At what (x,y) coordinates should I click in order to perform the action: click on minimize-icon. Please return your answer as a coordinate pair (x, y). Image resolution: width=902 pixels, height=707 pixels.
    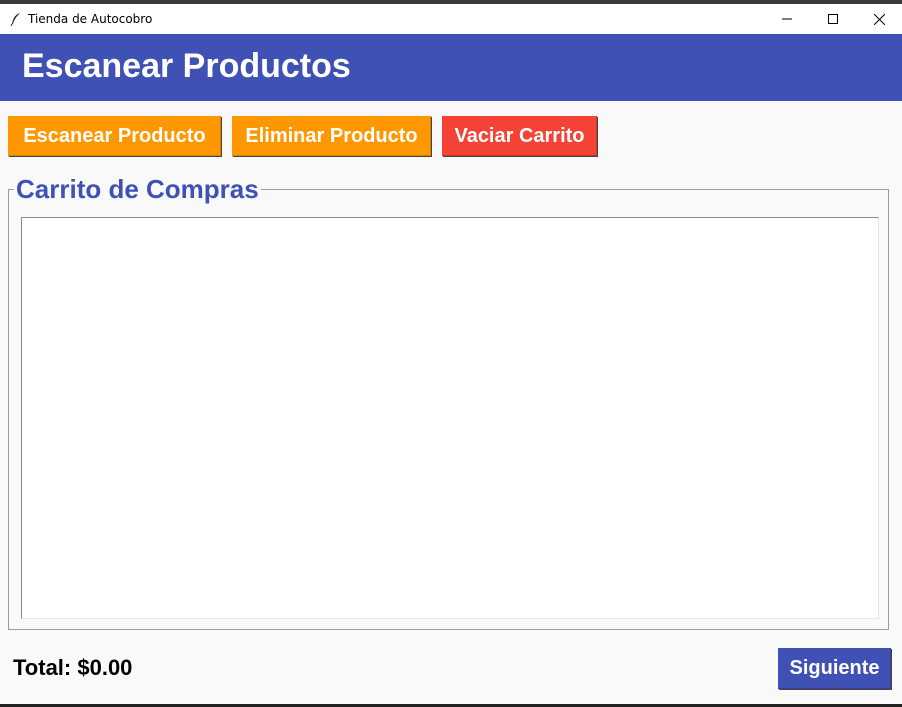
    Looking at the image, I should click on (787, 19).